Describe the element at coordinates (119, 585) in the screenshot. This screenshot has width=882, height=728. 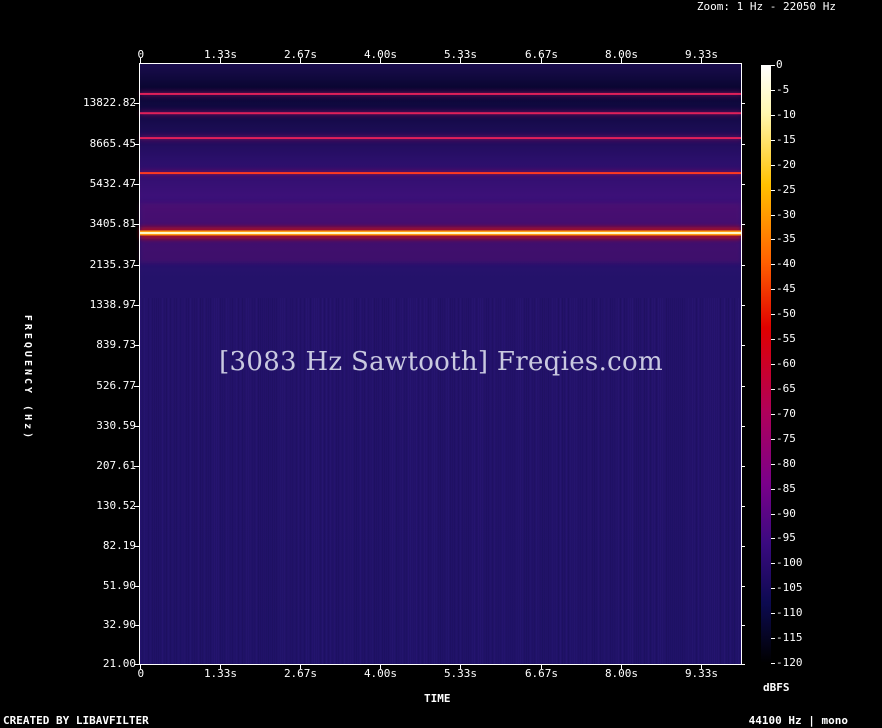
I see `y-tick-label: 51.90` at that location.